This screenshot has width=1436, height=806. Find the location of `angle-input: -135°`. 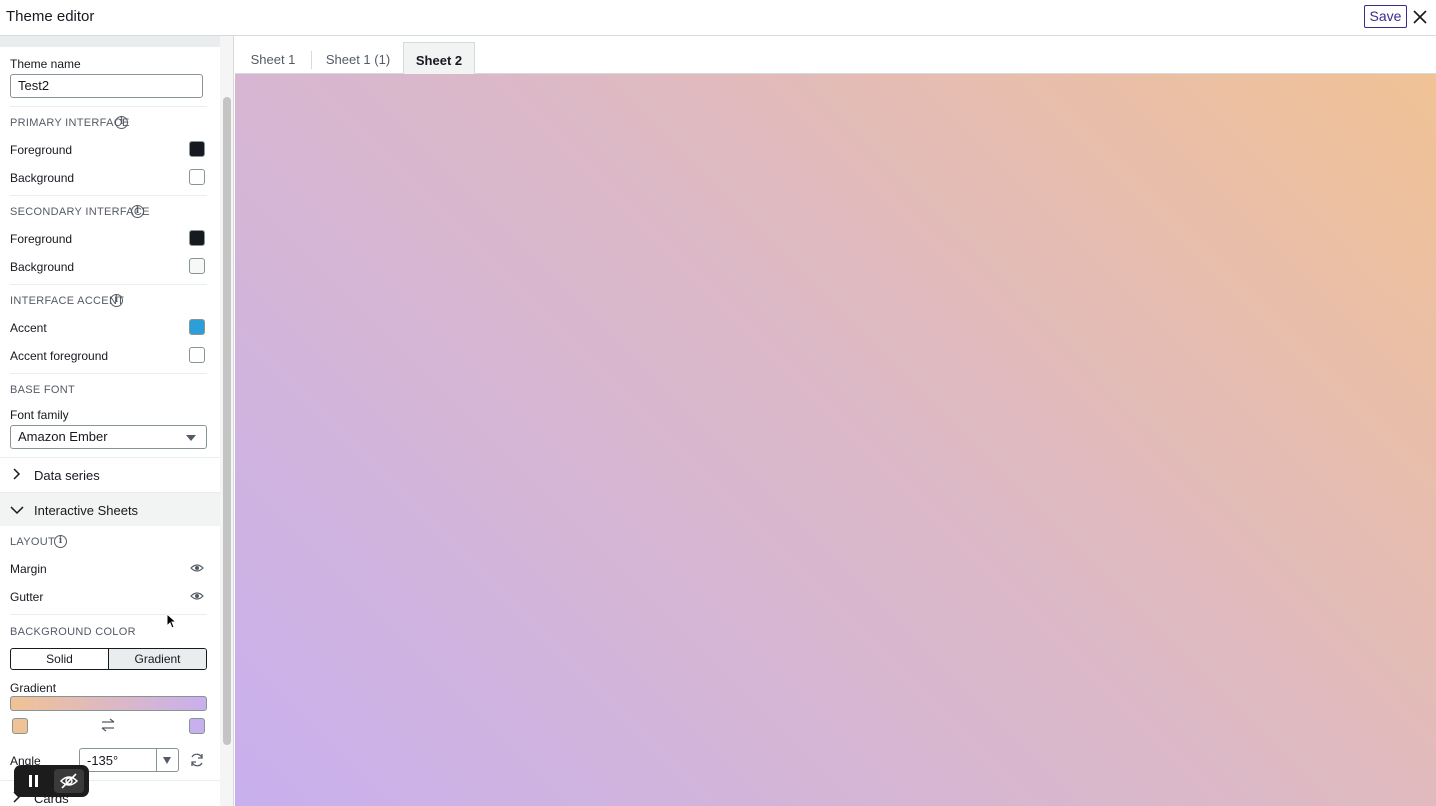

angle-input: -135° is located at coordinates (129, 760).